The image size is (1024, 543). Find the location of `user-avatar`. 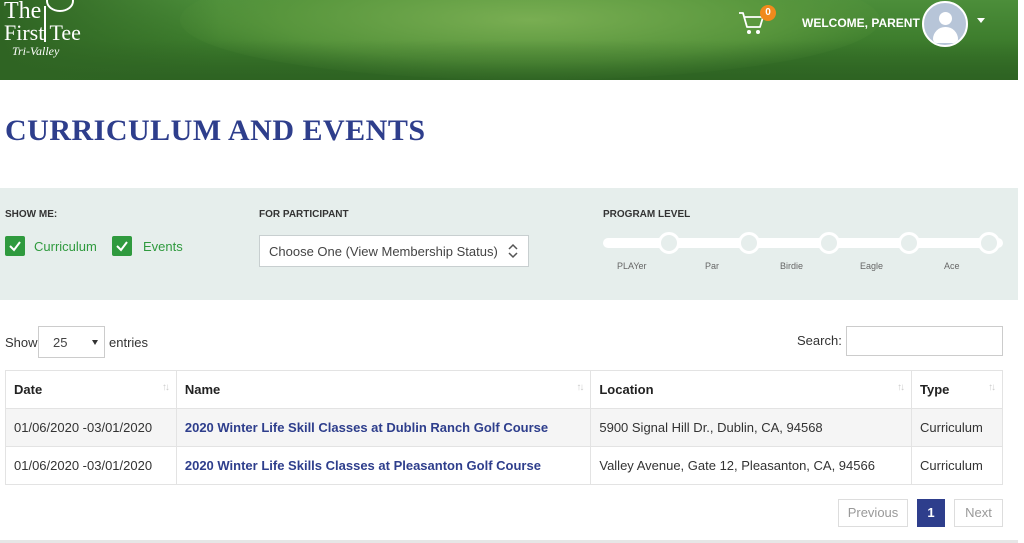

user-avatar is located at coordinates (945, 24).